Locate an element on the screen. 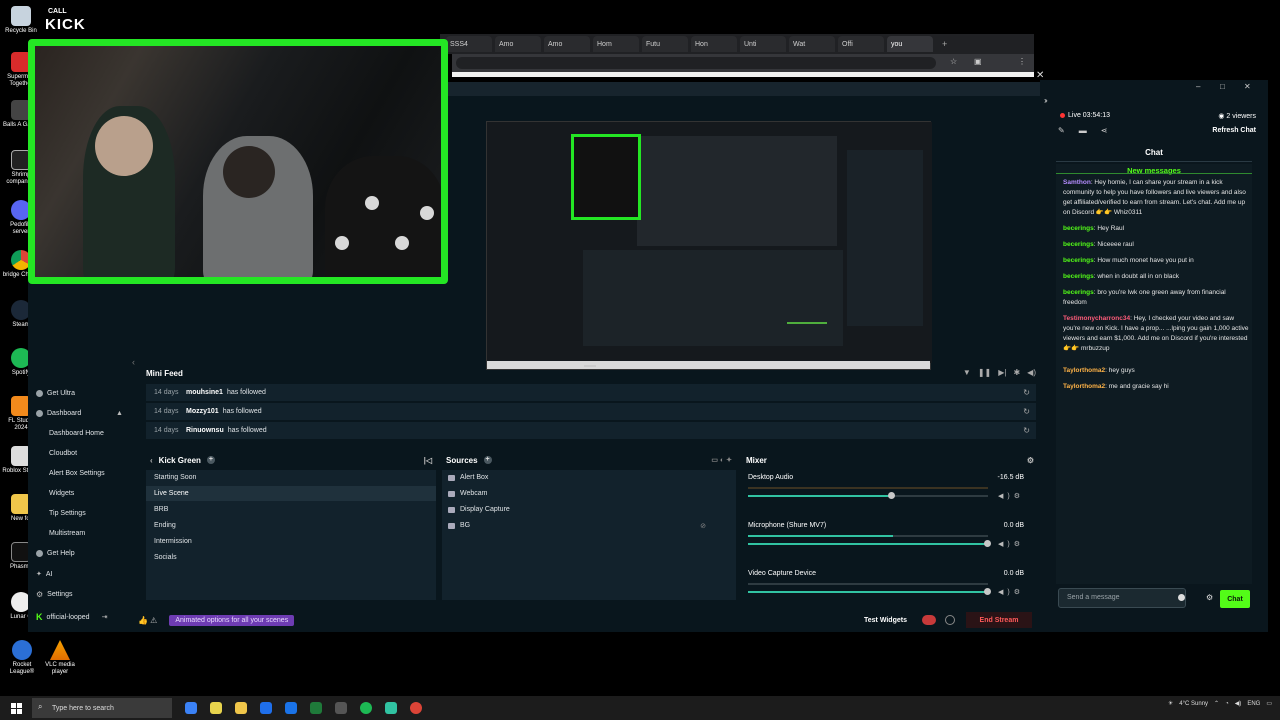 The image size is (1280, 720). scene-item: Intermission is located at coordinates (291, 541).